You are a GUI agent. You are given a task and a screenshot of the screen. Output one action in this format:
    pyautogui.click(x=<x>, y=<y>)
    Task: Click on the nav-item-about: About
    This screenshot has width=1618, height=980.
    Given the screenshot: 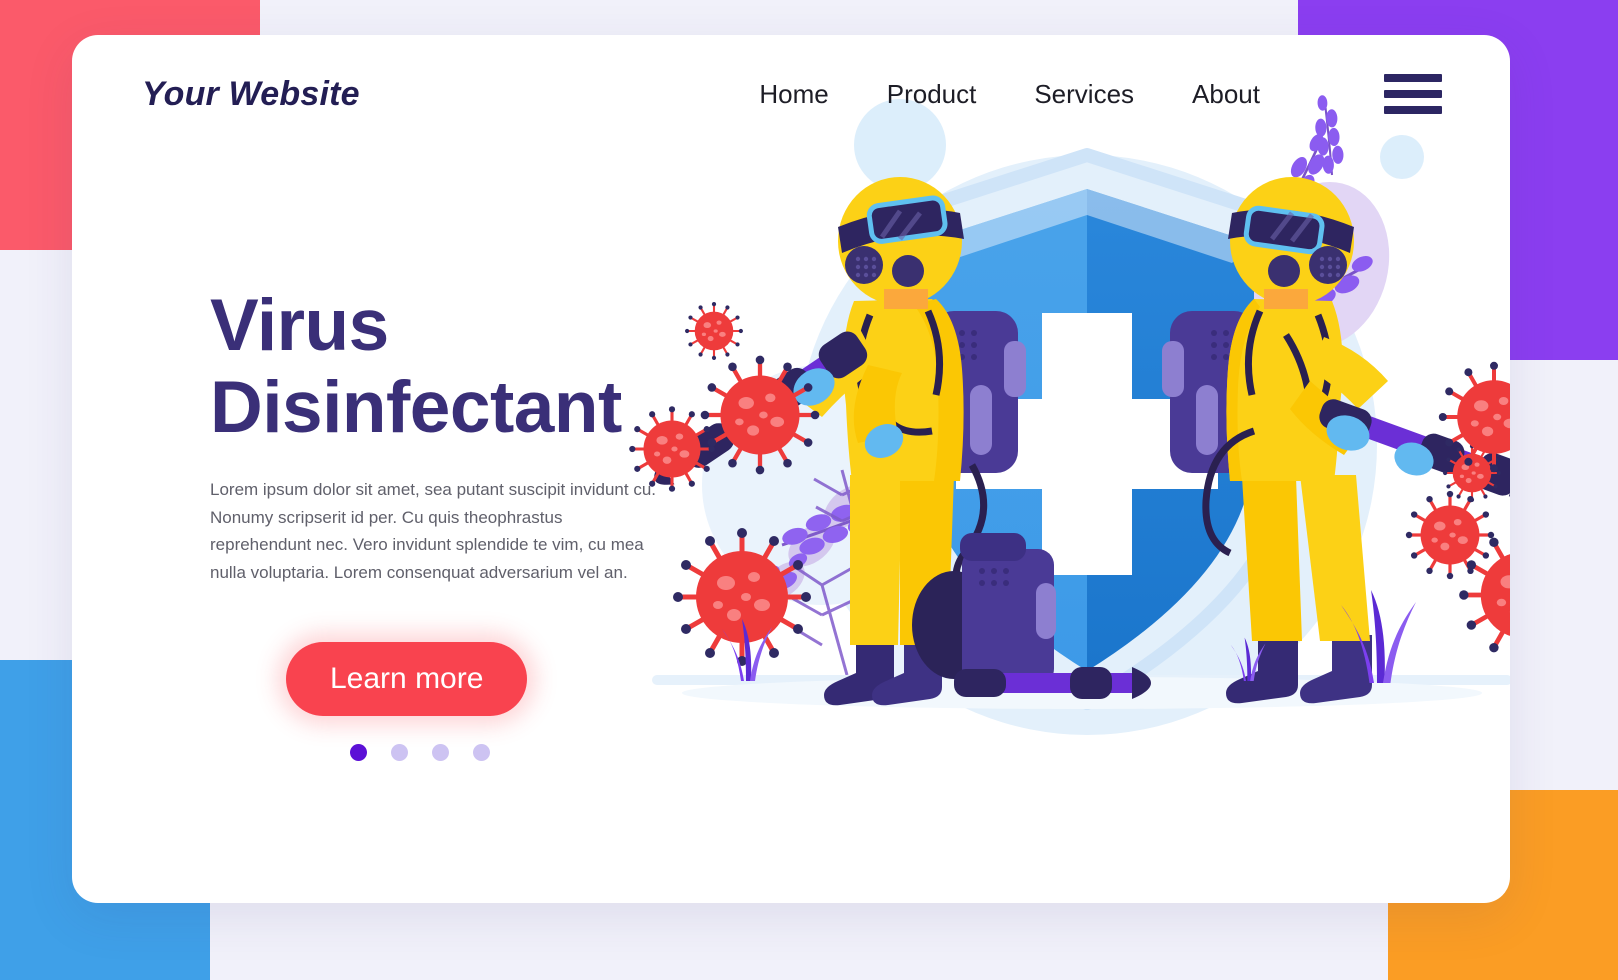 What is the action you would take?
    pyautogui.click(x=1226, y=94)
    